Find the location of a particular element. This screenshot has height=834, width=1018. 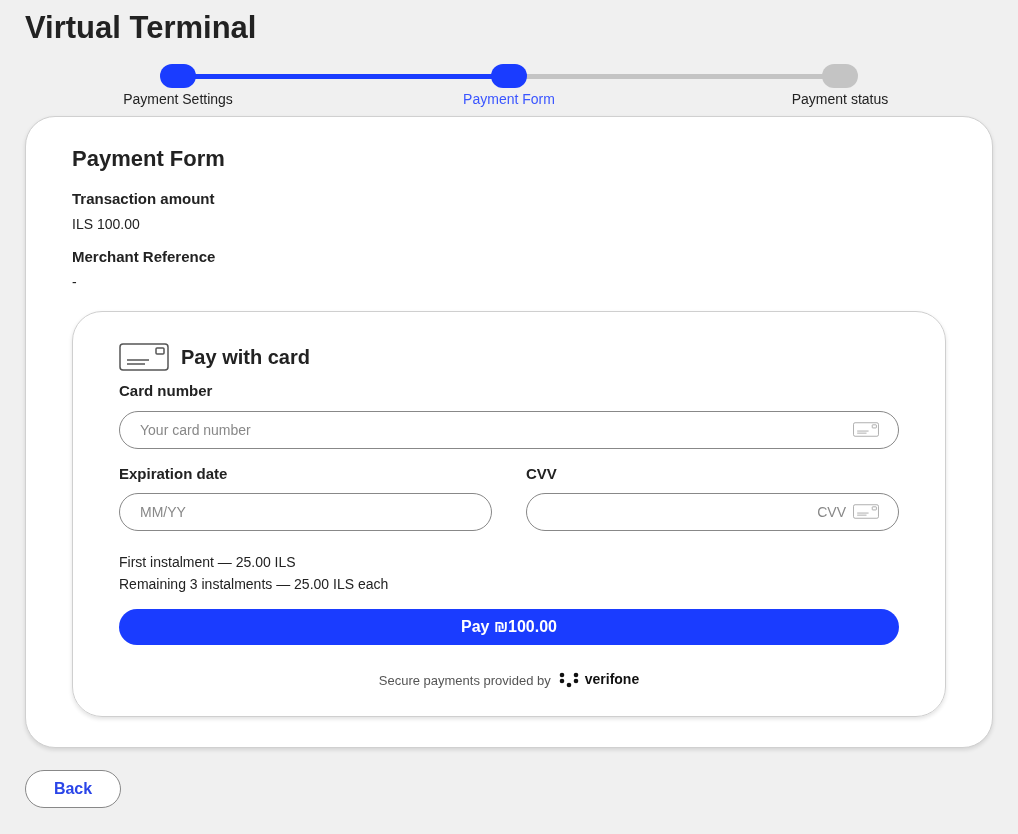

pay-button: Pay ₪100.00 is located at coordinates (509, 627).